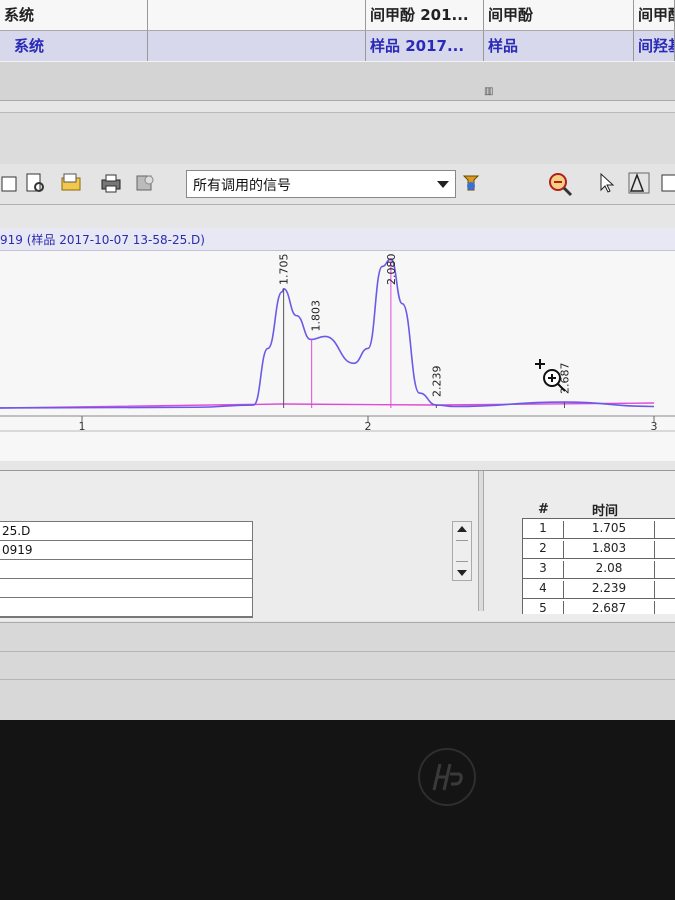 This screenshot has width=675, height=900. Describe the element at coordinates (436, 382) in the screenshot. I see `peak-label: 2.239` at that location.